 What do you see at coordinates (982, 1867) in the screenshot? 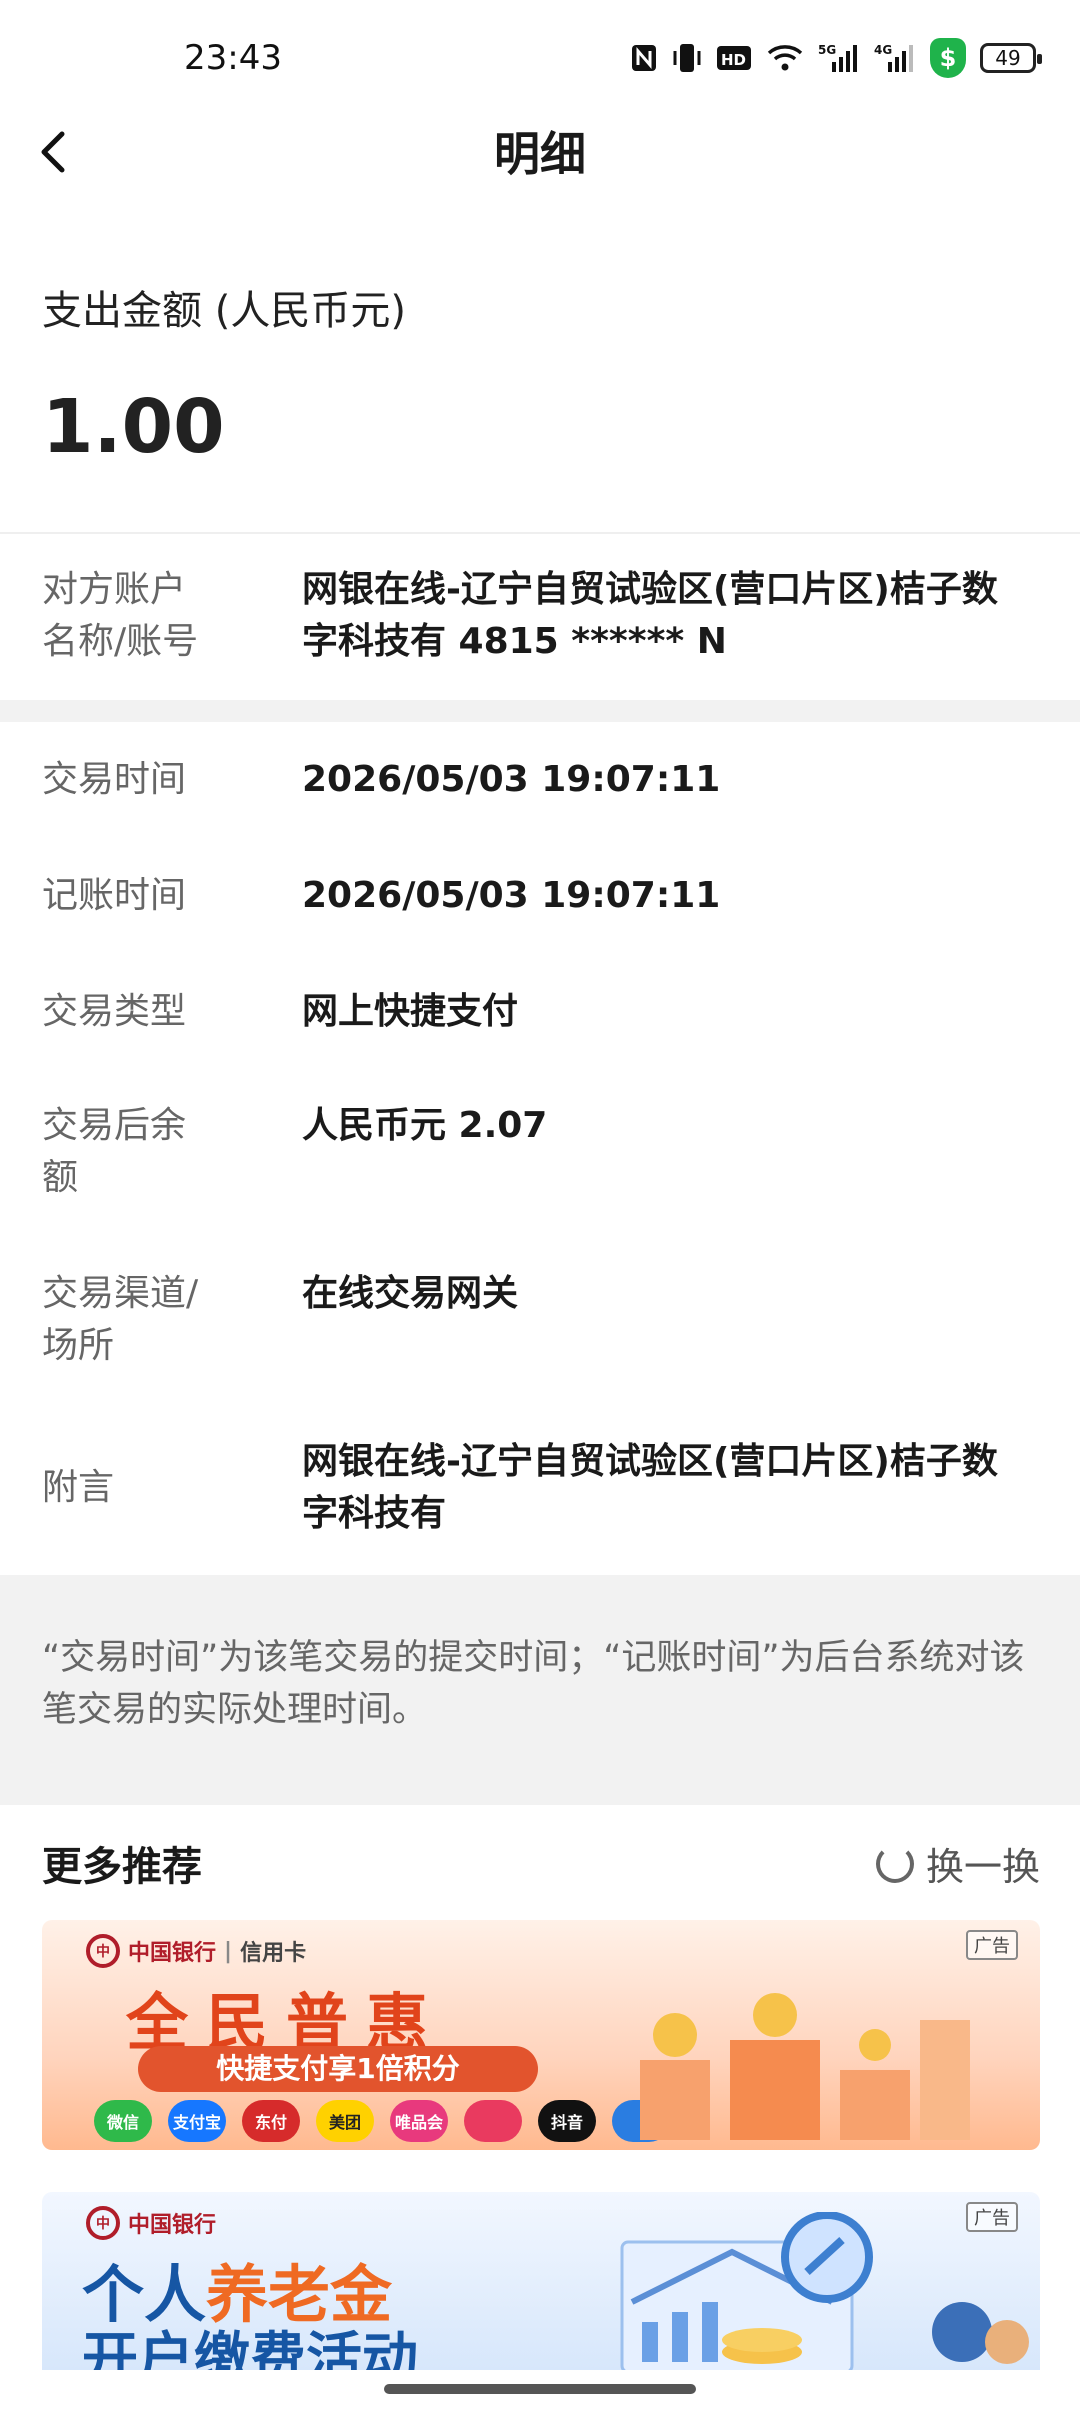
I see `refresh-label: 换一换` at bounding box center [982, 1867].